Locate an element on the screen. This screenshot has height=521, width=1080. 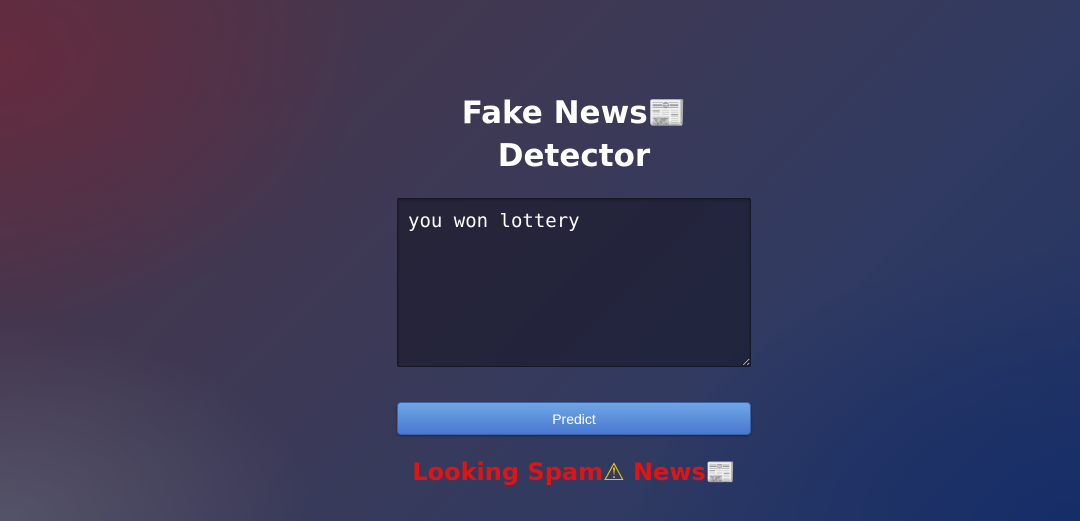
title-line-2: Detector is located at coordinates (574, 156).